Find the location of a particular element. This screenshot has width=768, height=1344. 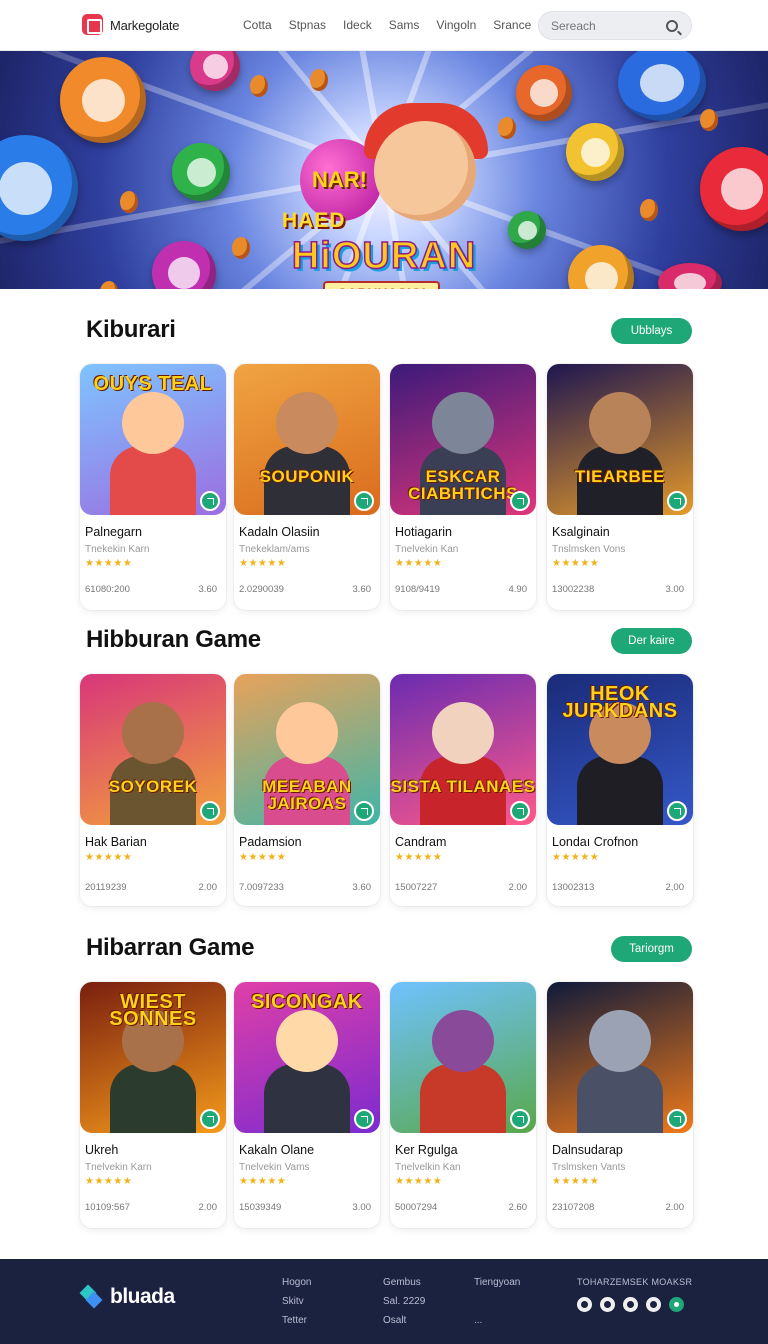

section-action-button: Tariorgm is located at coordinates (651, 949).